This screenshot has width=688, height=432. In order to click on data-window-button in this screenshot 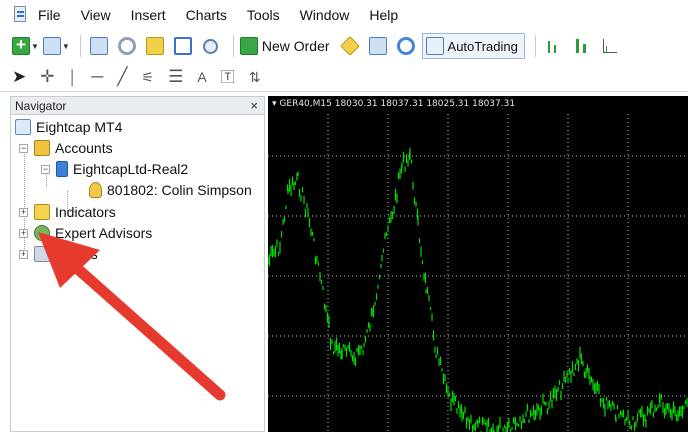, I will do `click(127, 46)`.